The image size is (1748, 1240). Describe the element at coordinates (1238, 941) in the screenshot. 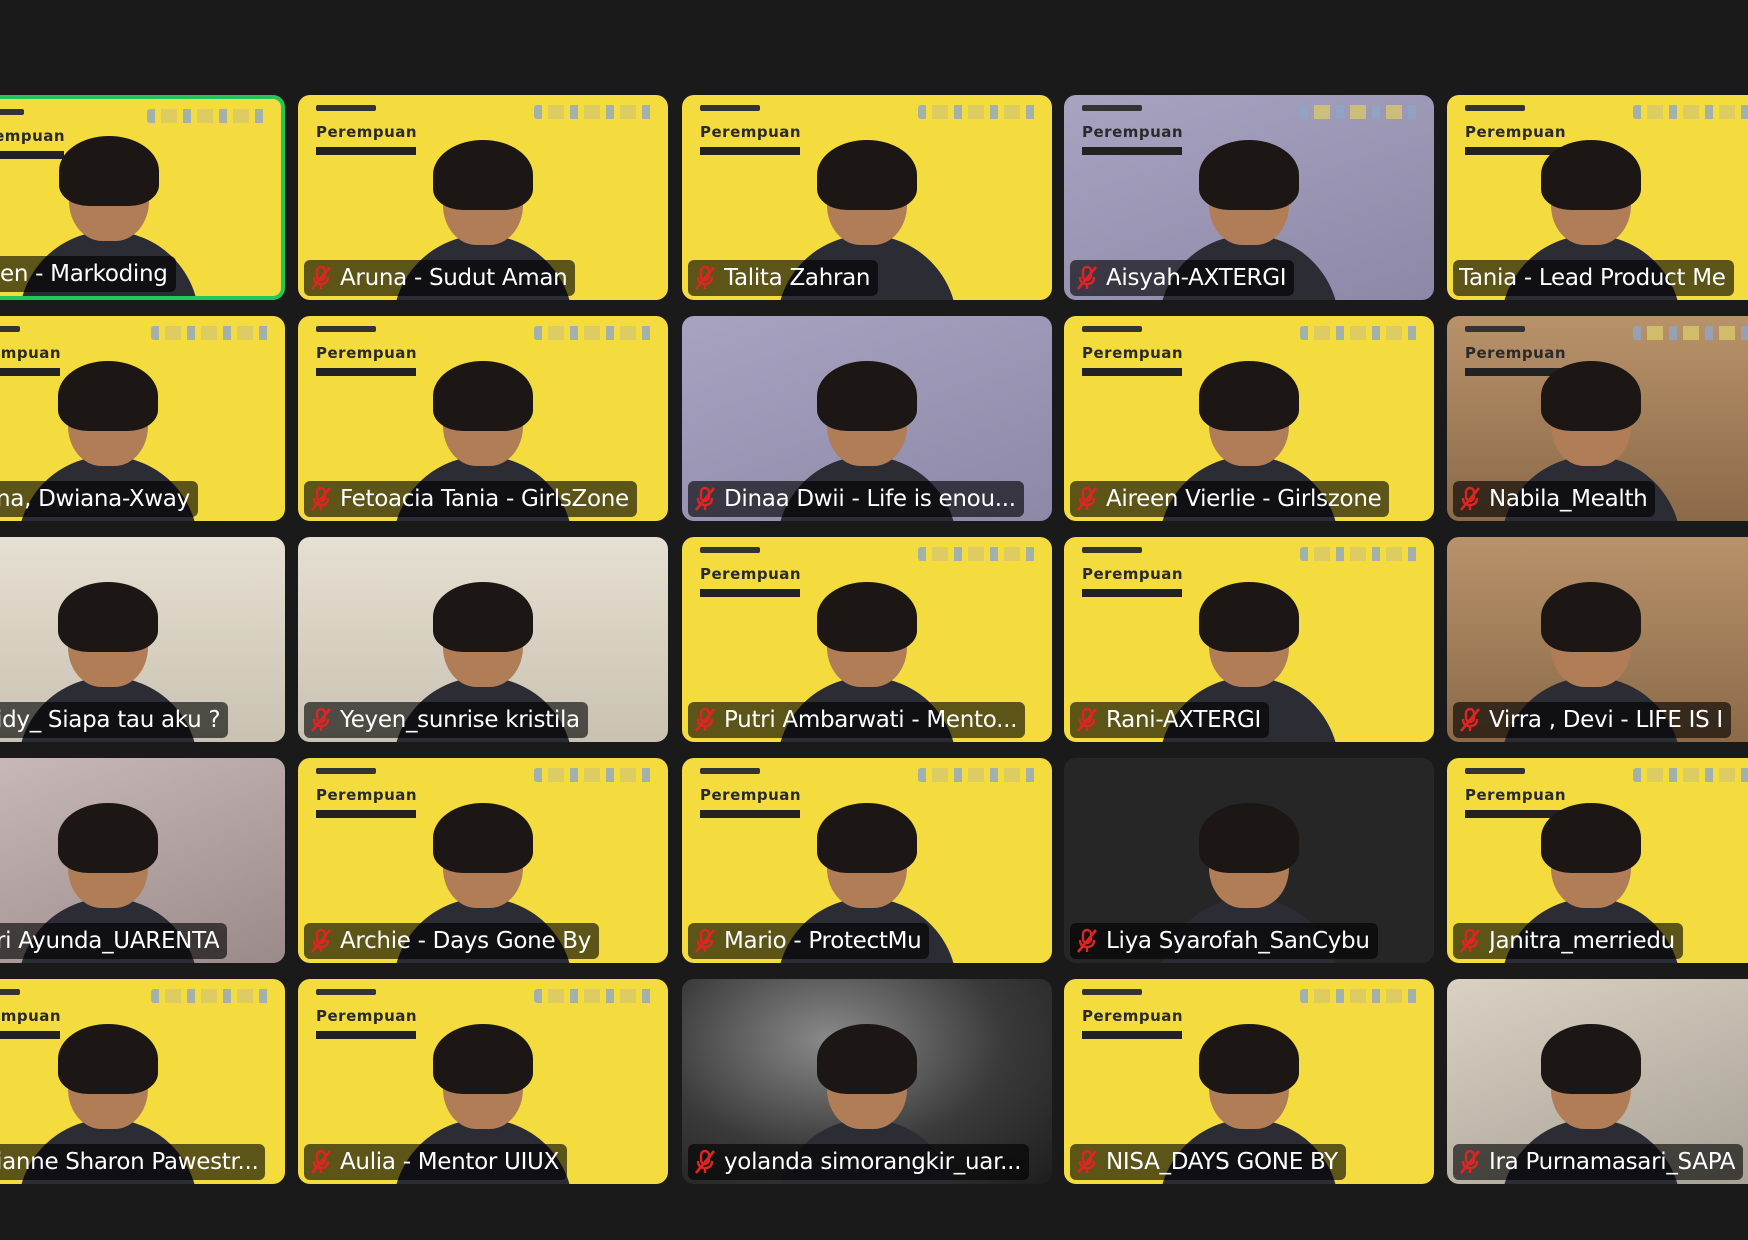

I see `participant-name: Liya Syarofah_SanCybu` at that location.